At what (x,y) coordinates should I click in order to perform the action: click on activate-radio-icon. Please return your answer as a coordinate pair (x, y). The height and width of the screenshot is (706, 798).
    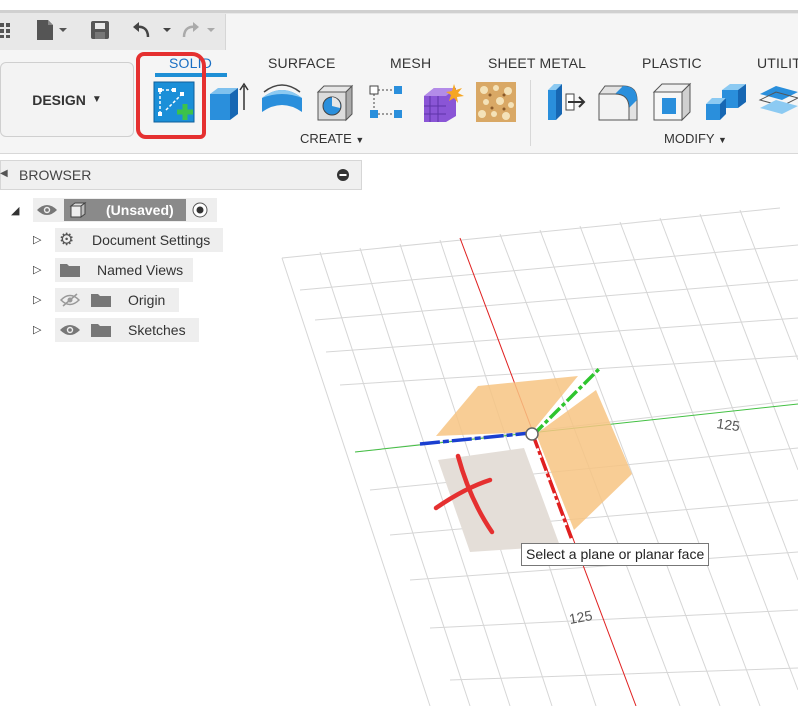
    Looking at the image, I should click on (200, 212).